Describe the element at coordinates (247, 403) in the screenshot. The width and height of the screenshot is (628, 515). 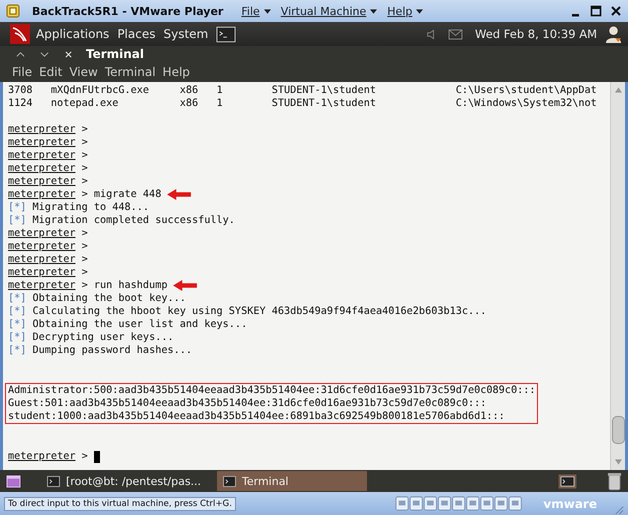
I see `hash-text: Guest:501:aad3b435b51404eeaad3b435b51404ee:31d6cfe0d16ae931b73c59d7e0c089c0:::` at that location.